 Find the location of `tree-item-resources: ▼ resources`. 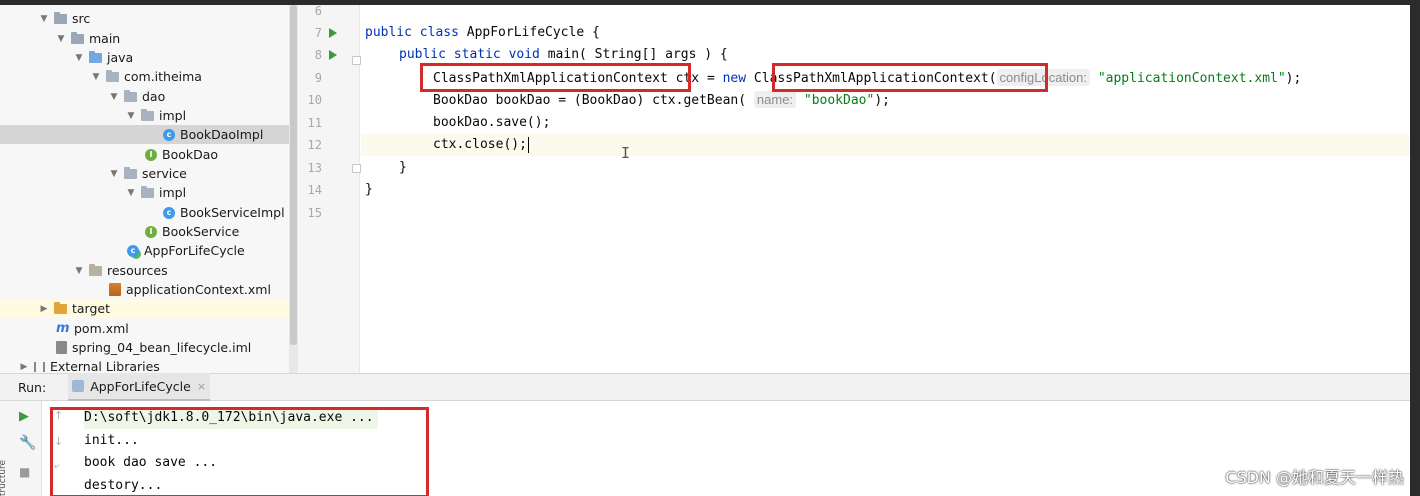

tree-item-resources: ▼ resources is located at coordinates (145, 270).